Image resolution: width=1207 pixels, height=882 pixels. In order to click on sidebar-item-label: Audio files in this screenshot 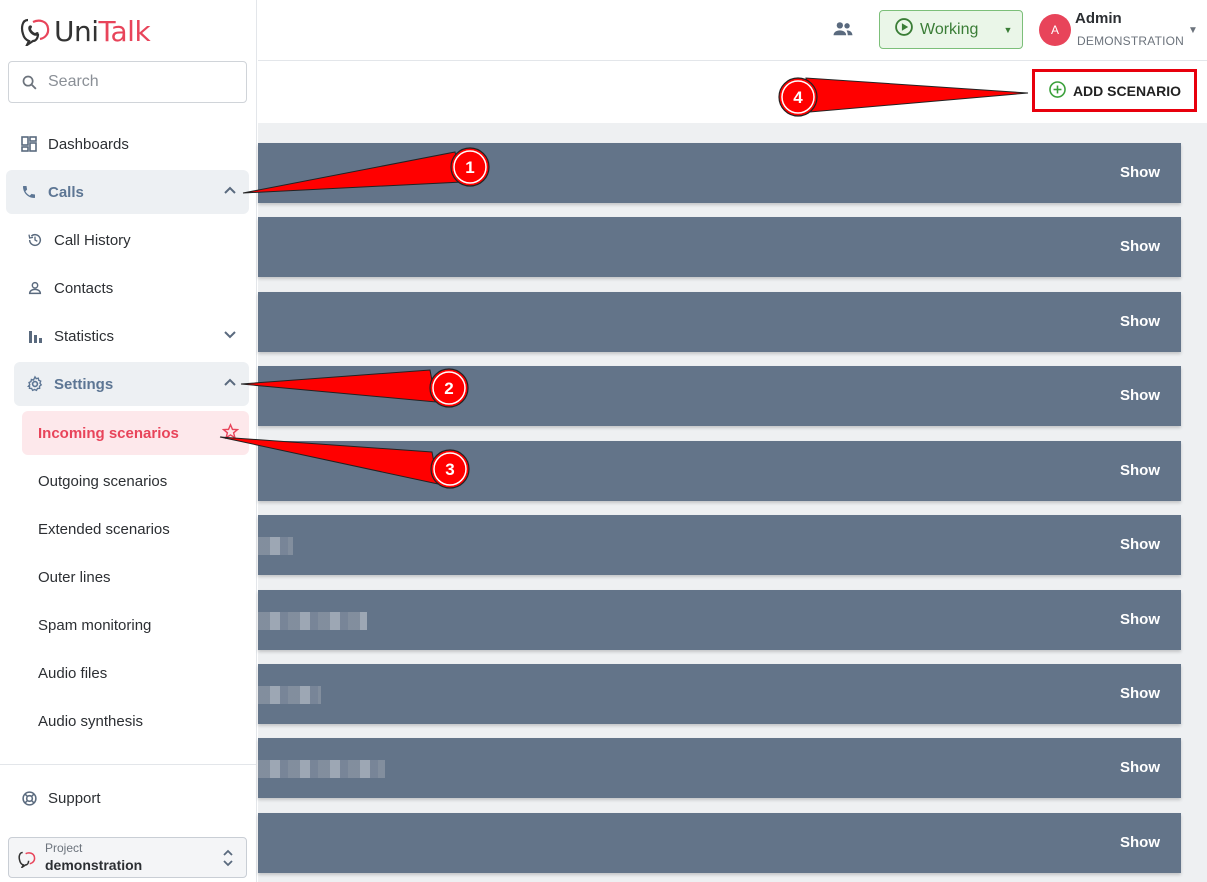, I will do `click(73, 673)`.